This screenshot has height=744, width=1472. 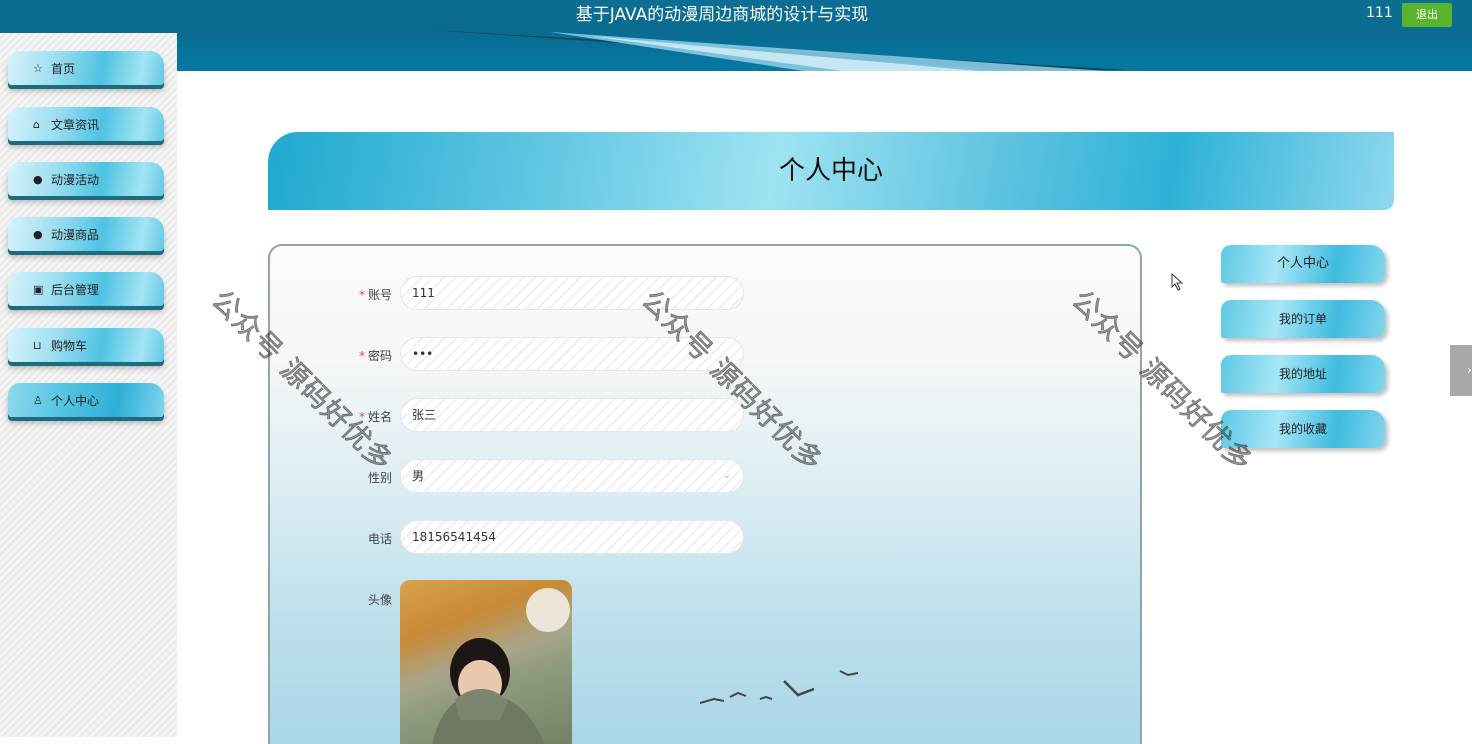 I want to click on logout-button: 退出, so click(x=1427, y=15).